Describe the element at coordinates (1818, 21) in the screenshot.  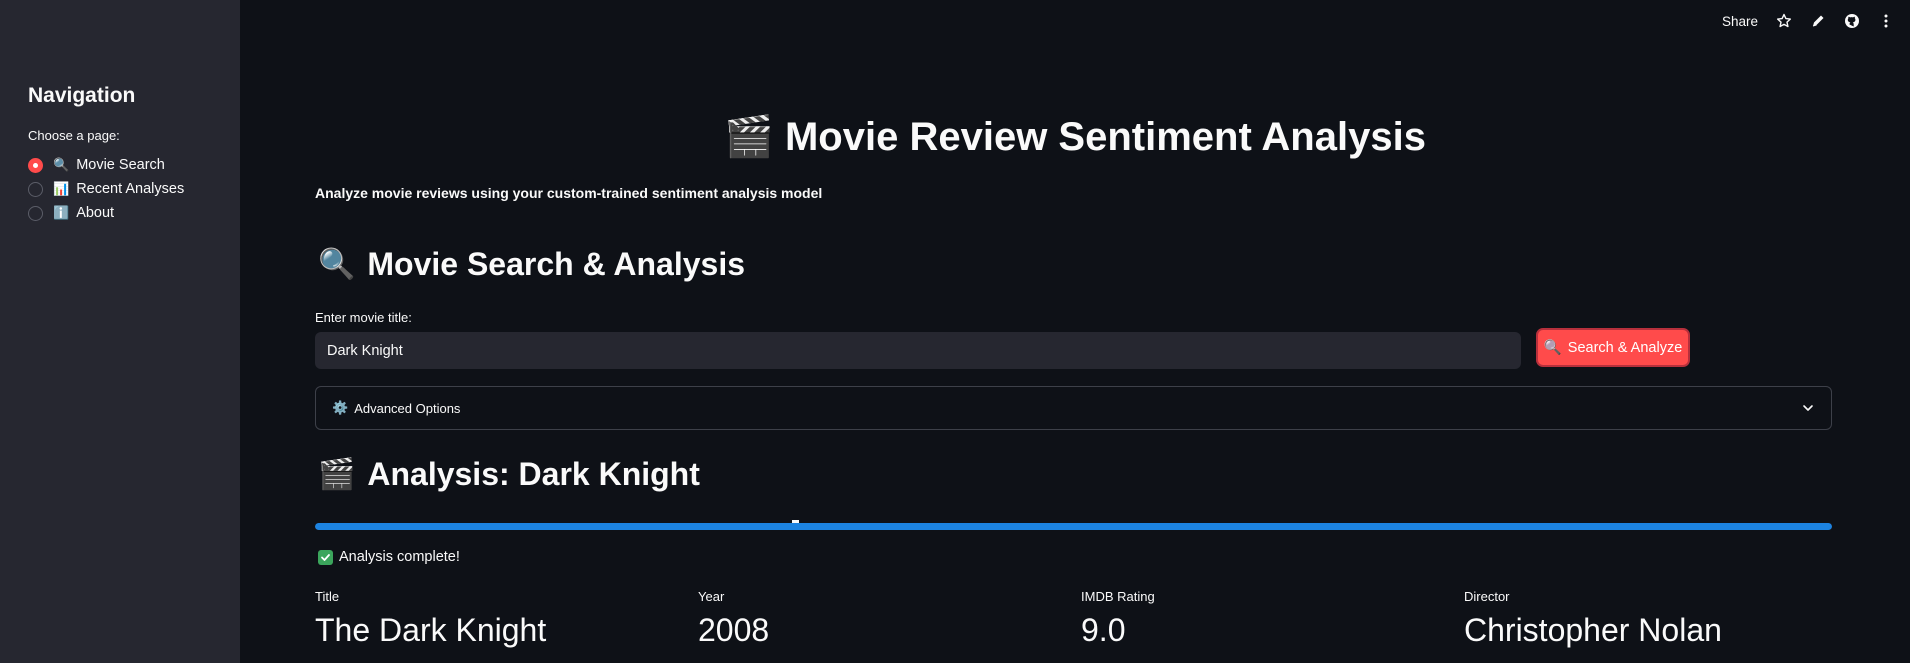
I see `edit-icon` at that location.